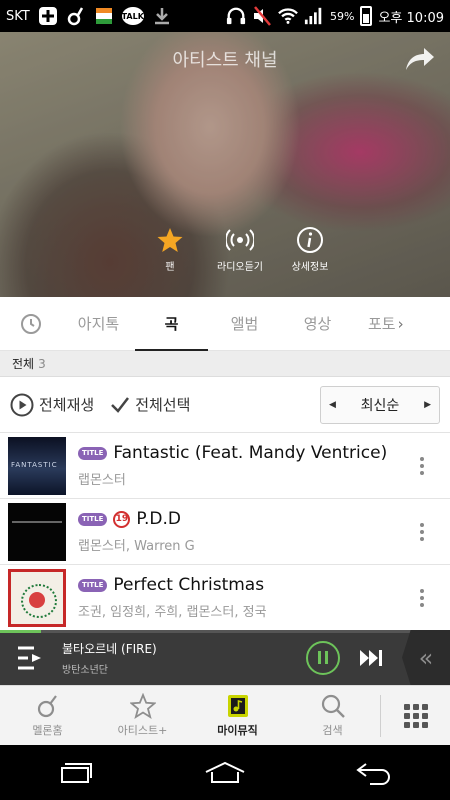  I want to click on nav-label: 멜론홈, so click(47, 730).